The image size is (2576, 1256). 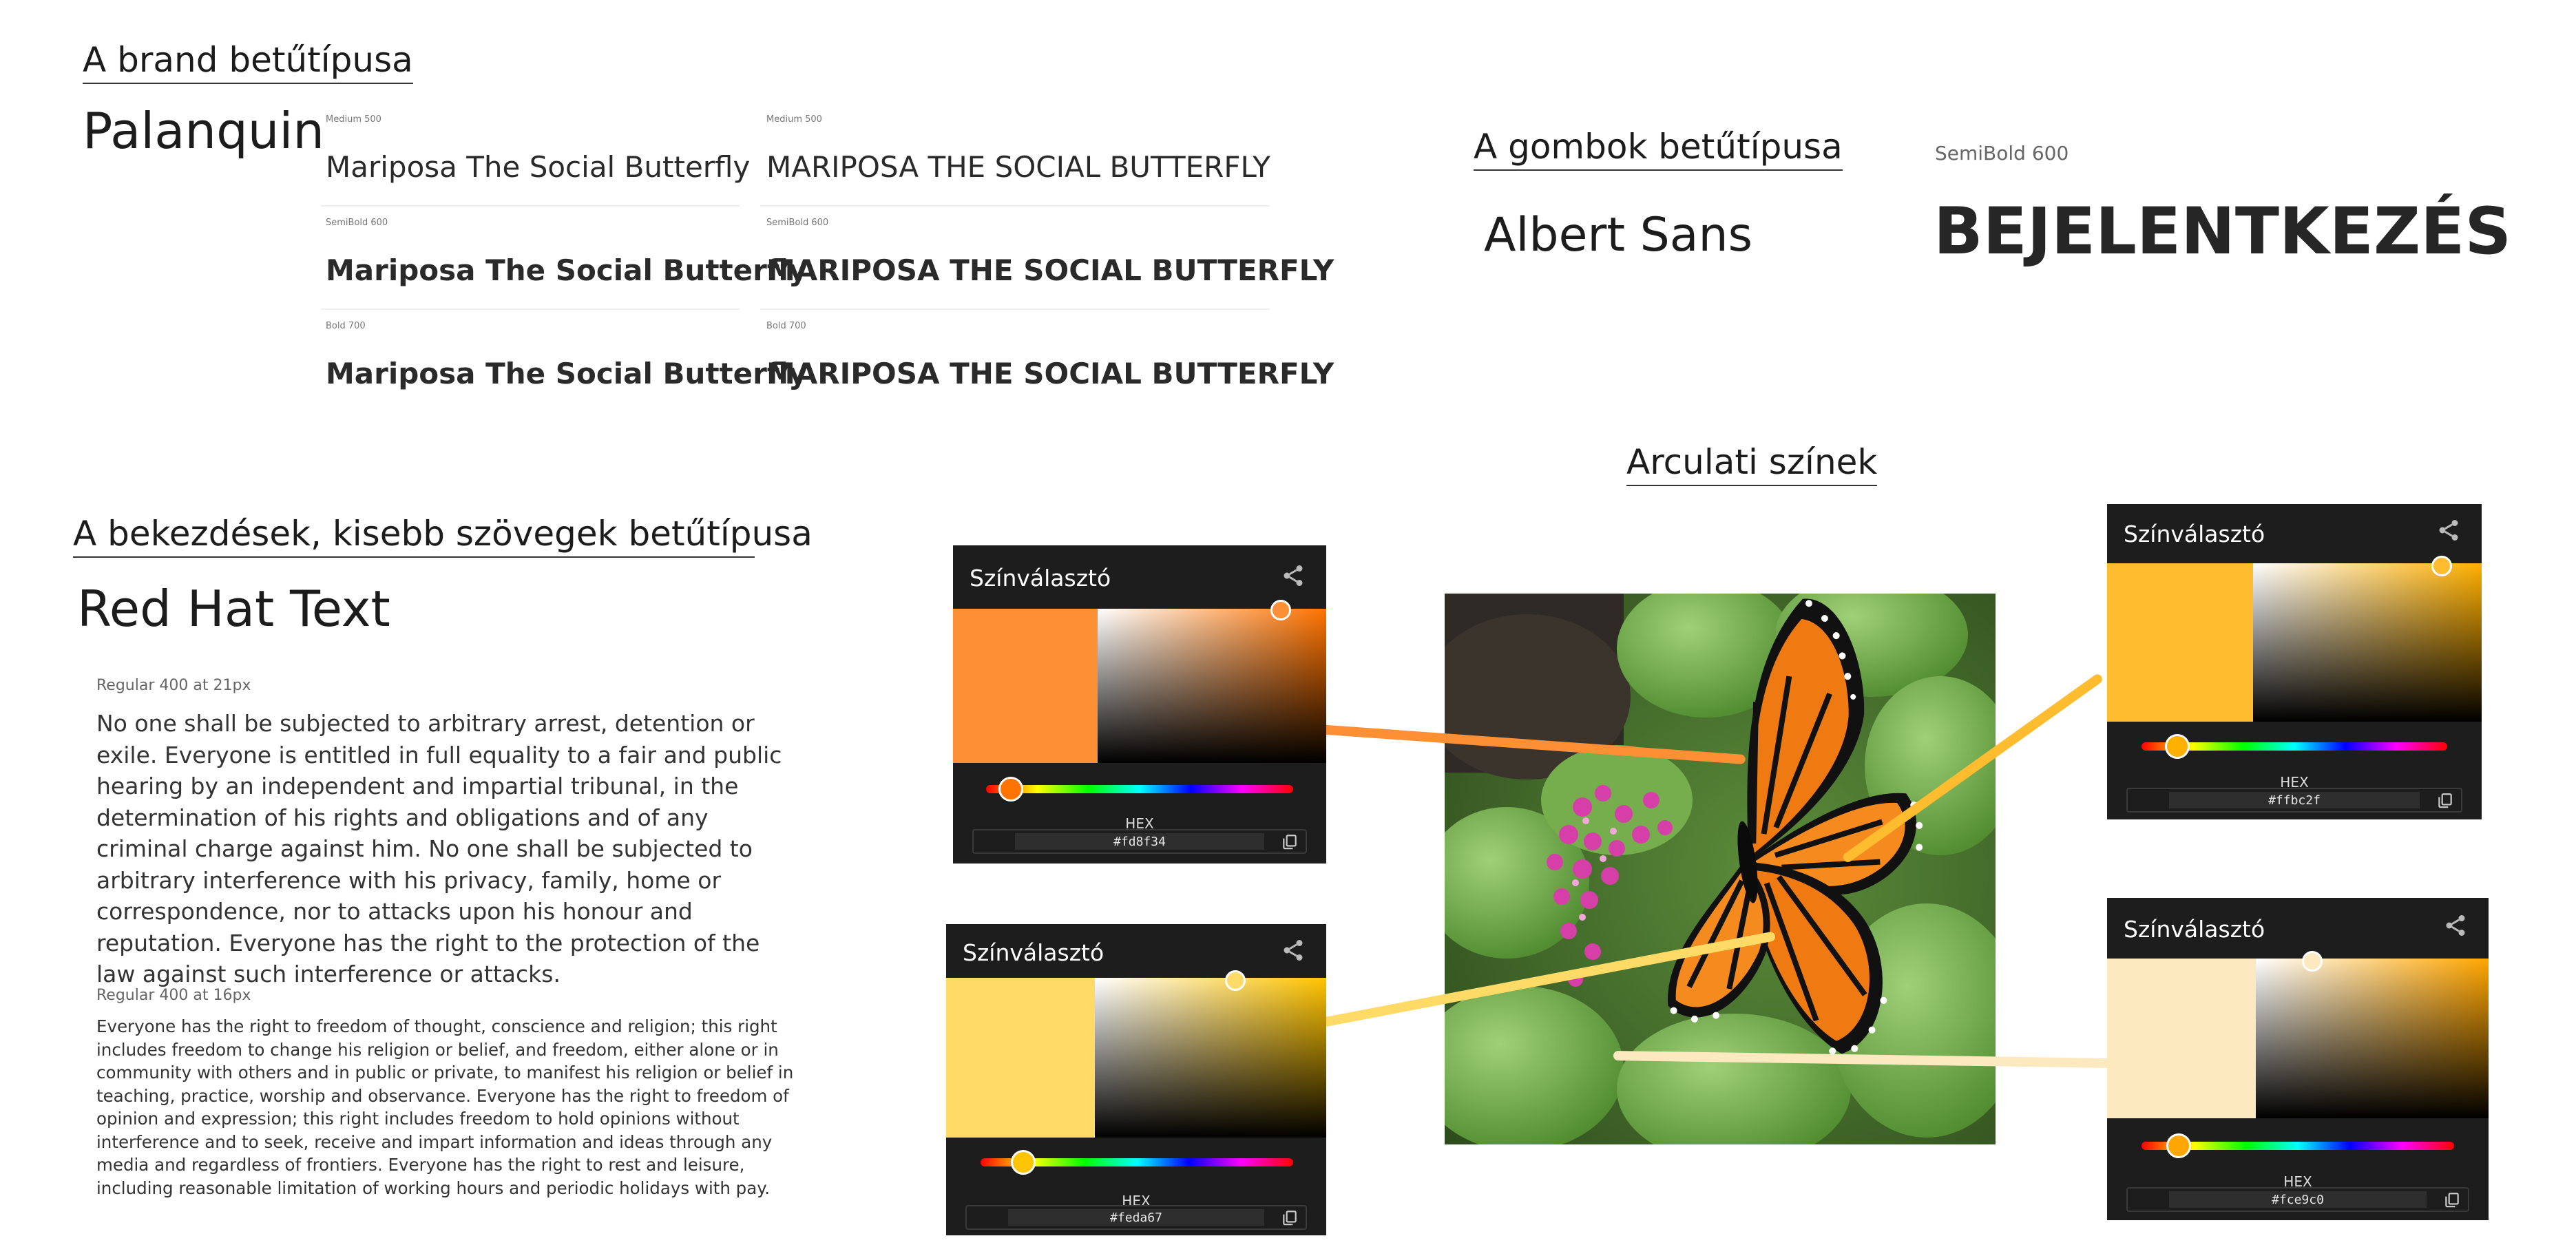 I want to click on button-font-heading: A gombok betűtípusa, so click(x=1658, y=149).